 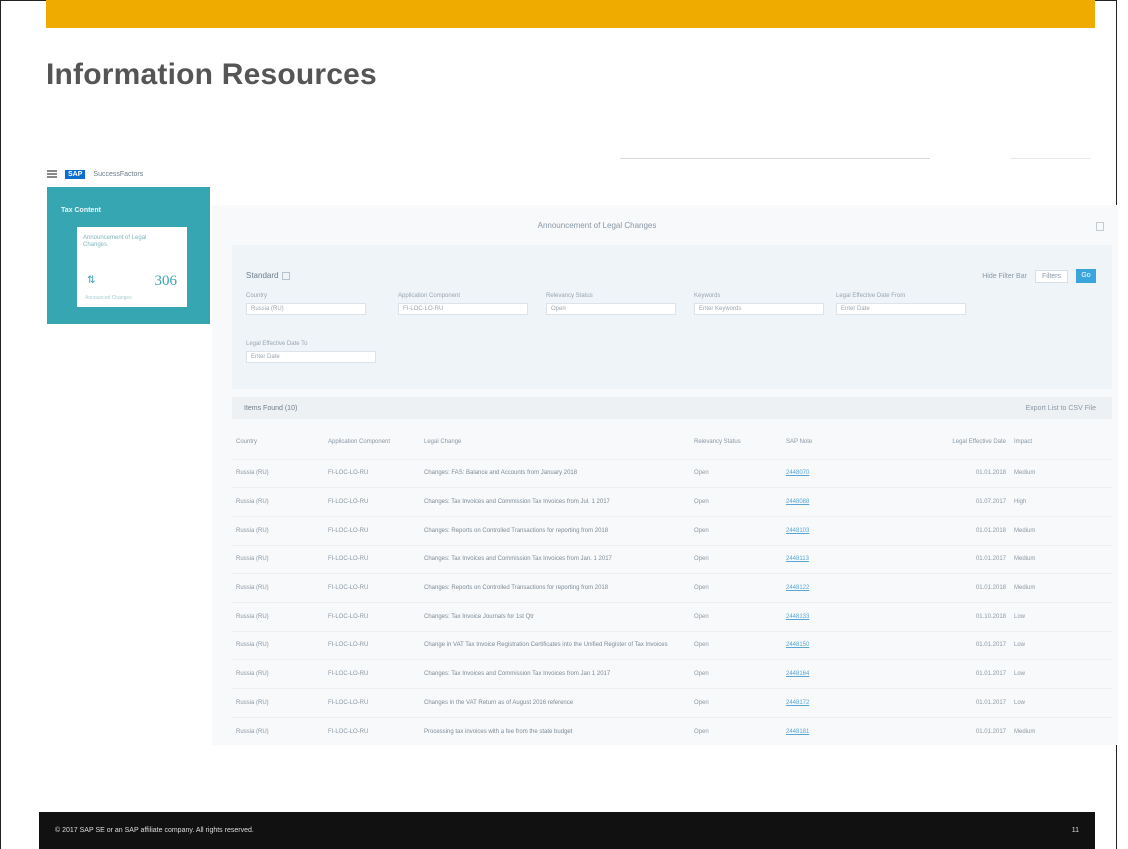 I want to click on filter-bar-actions: Hide Filter Bar Filters Go, so click(x=1039, y=276).